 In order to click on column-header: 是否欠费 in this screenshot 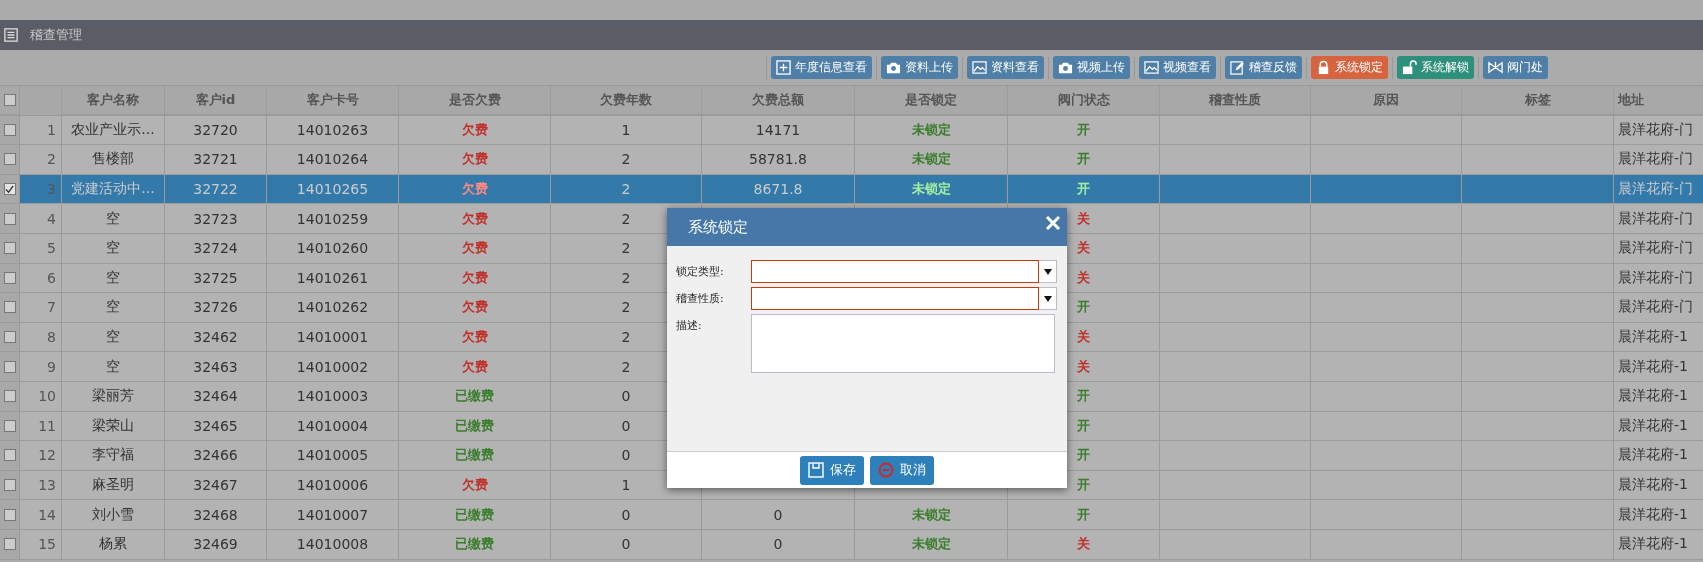, I will do `click(474, 99)`.